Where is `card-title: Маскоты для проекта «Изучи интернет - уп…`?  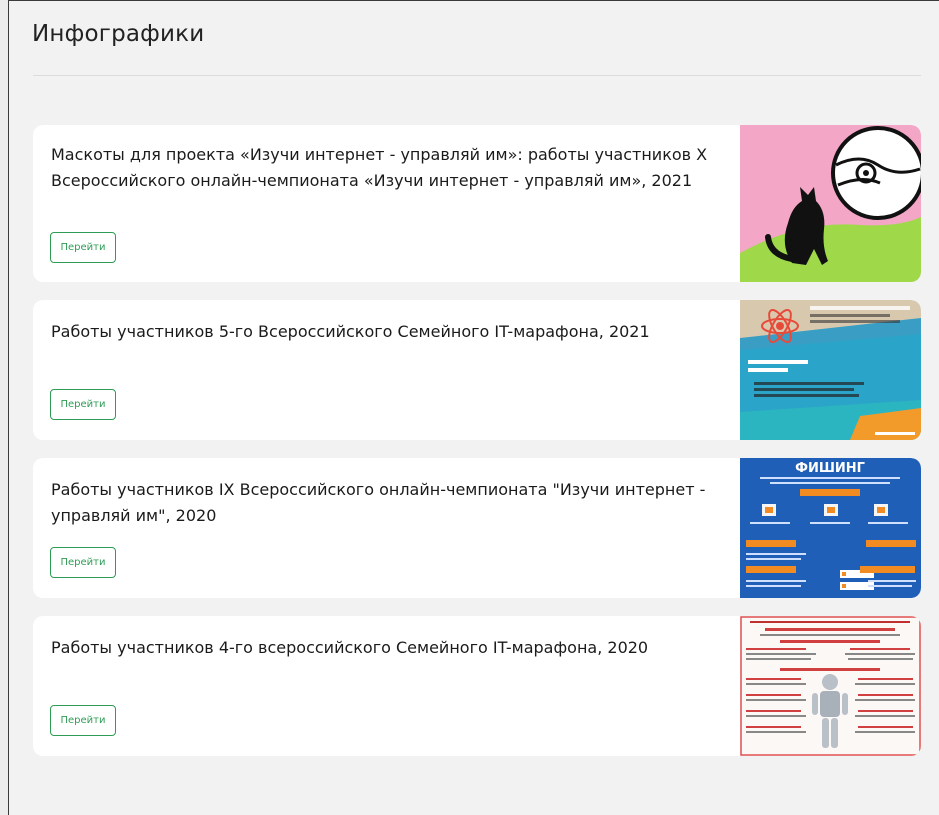 card-title: Маскоты для проекта «Изучи интернет - уп… is located at coordinates (386, 168).